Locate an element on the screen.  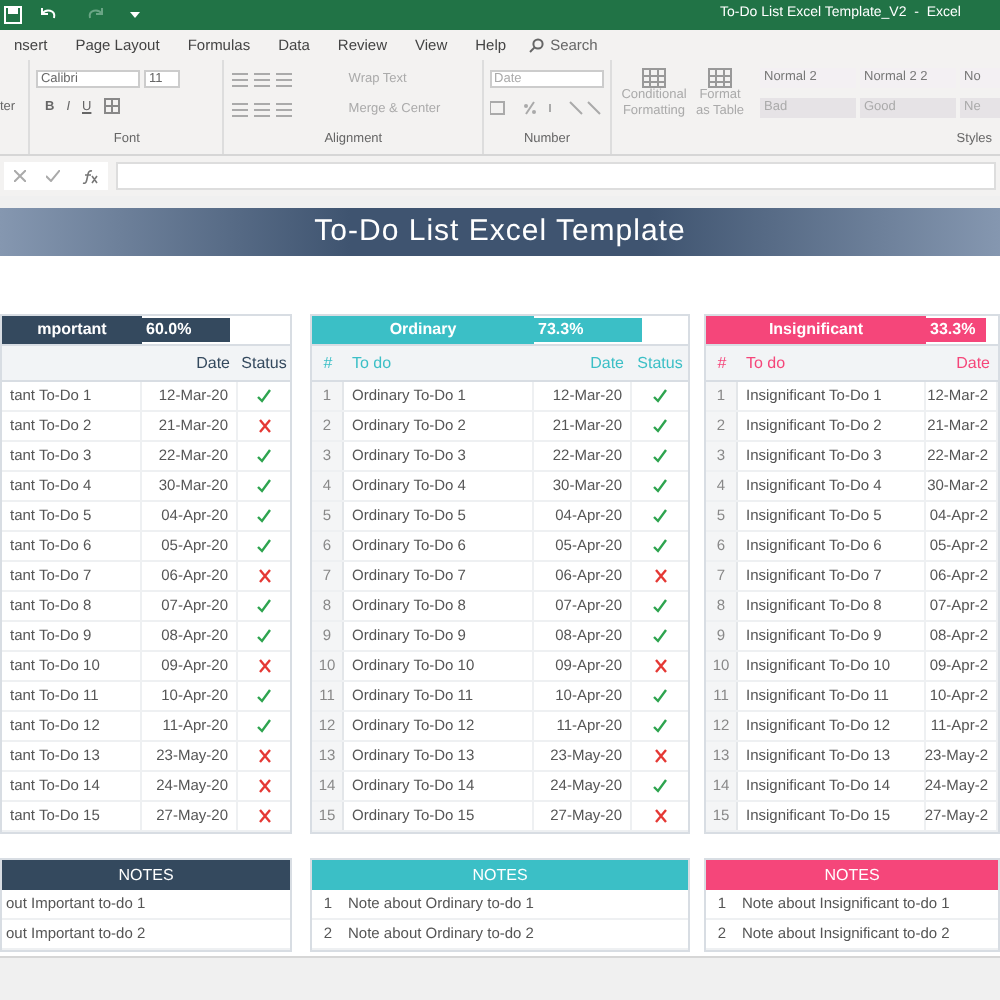
percent-value: 33.3% is located at coordinates (953, 330).